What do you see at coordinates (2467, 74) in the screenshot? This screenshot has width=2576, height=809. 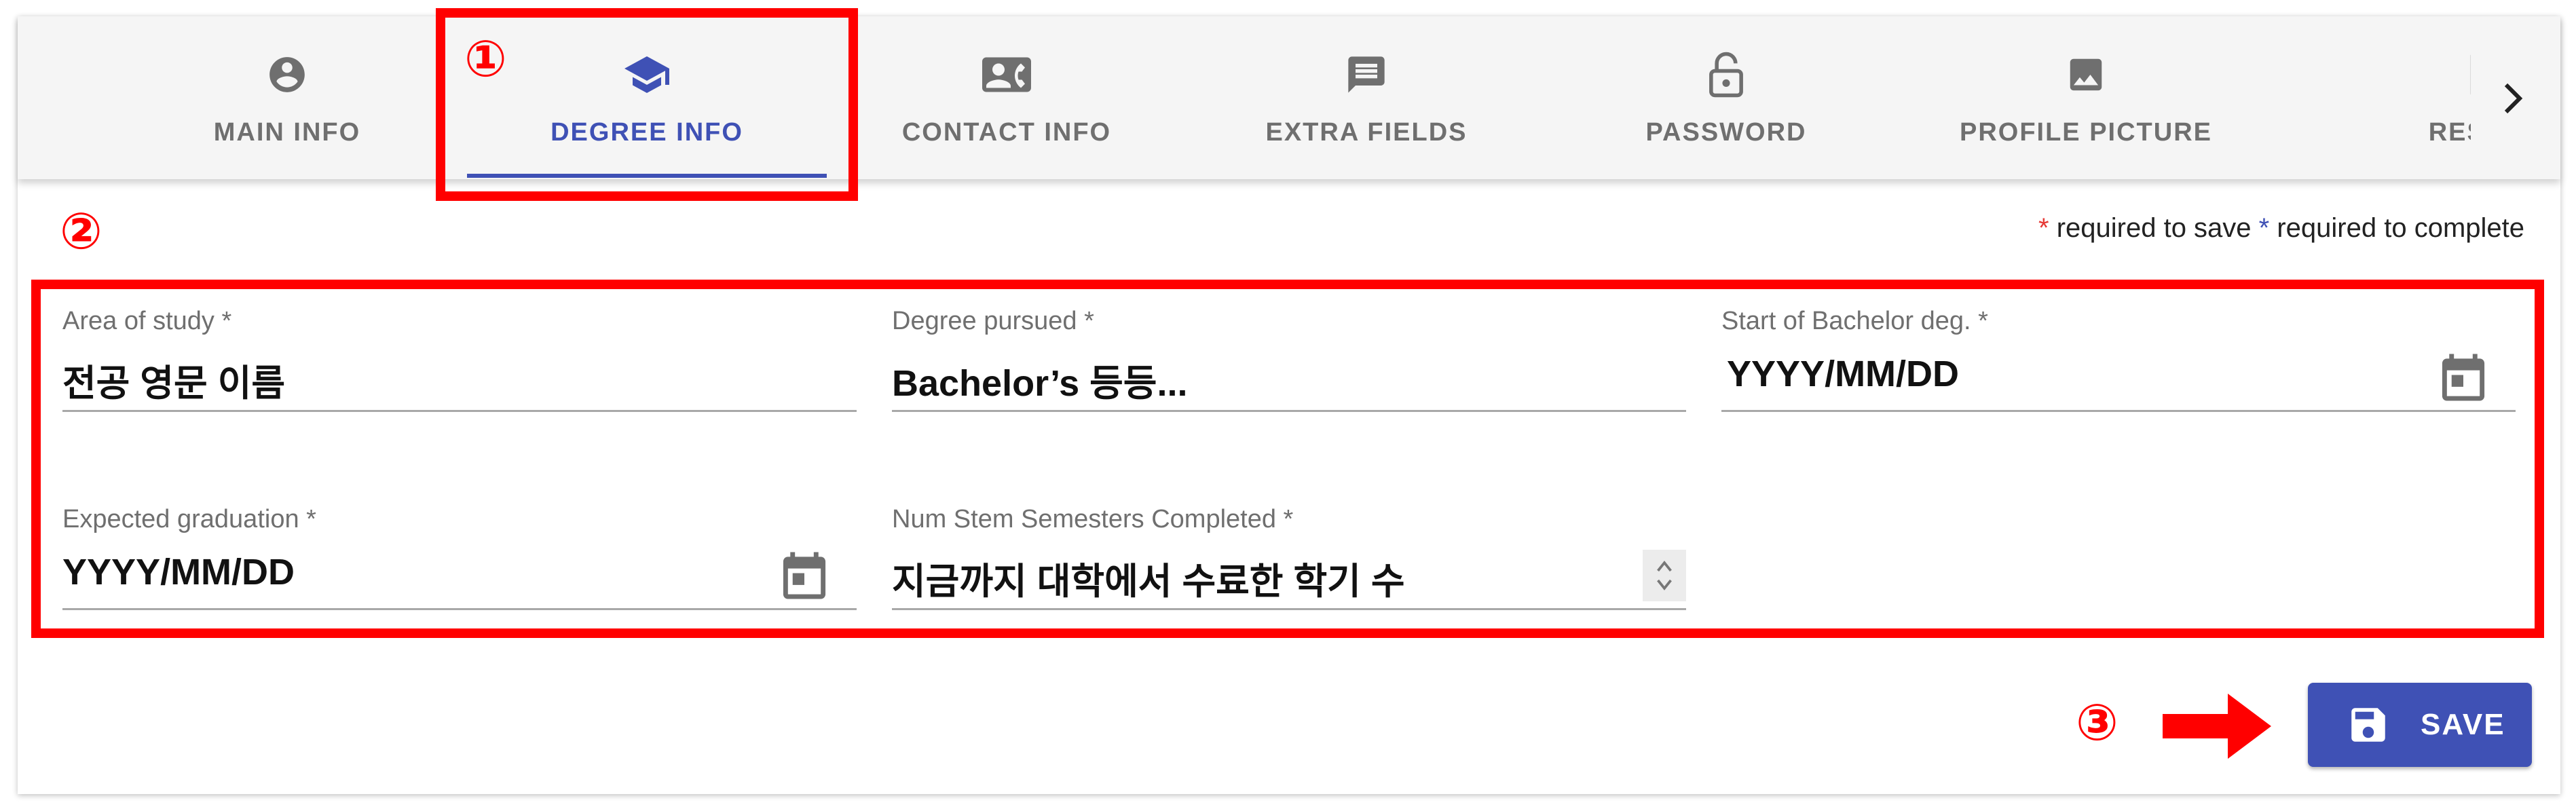 I see `document-icon` at bounding box center [2467, 74].